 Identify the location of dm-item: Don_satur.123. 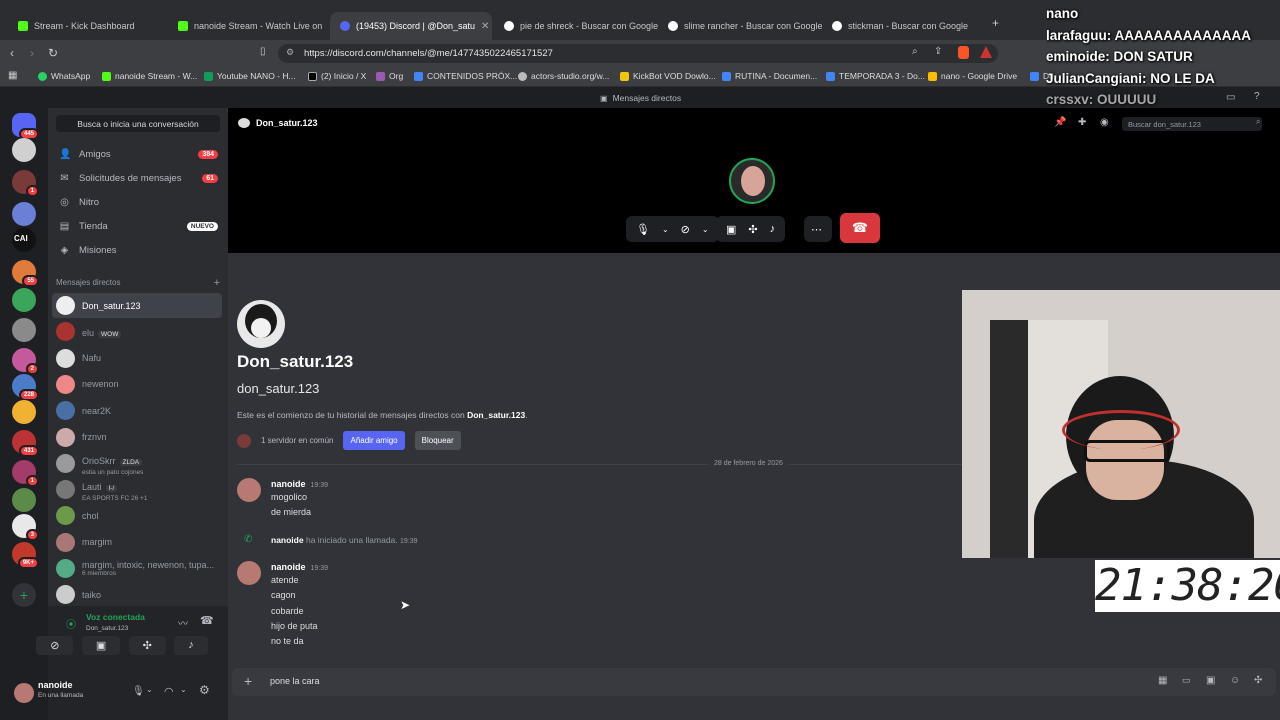
(137, 305).